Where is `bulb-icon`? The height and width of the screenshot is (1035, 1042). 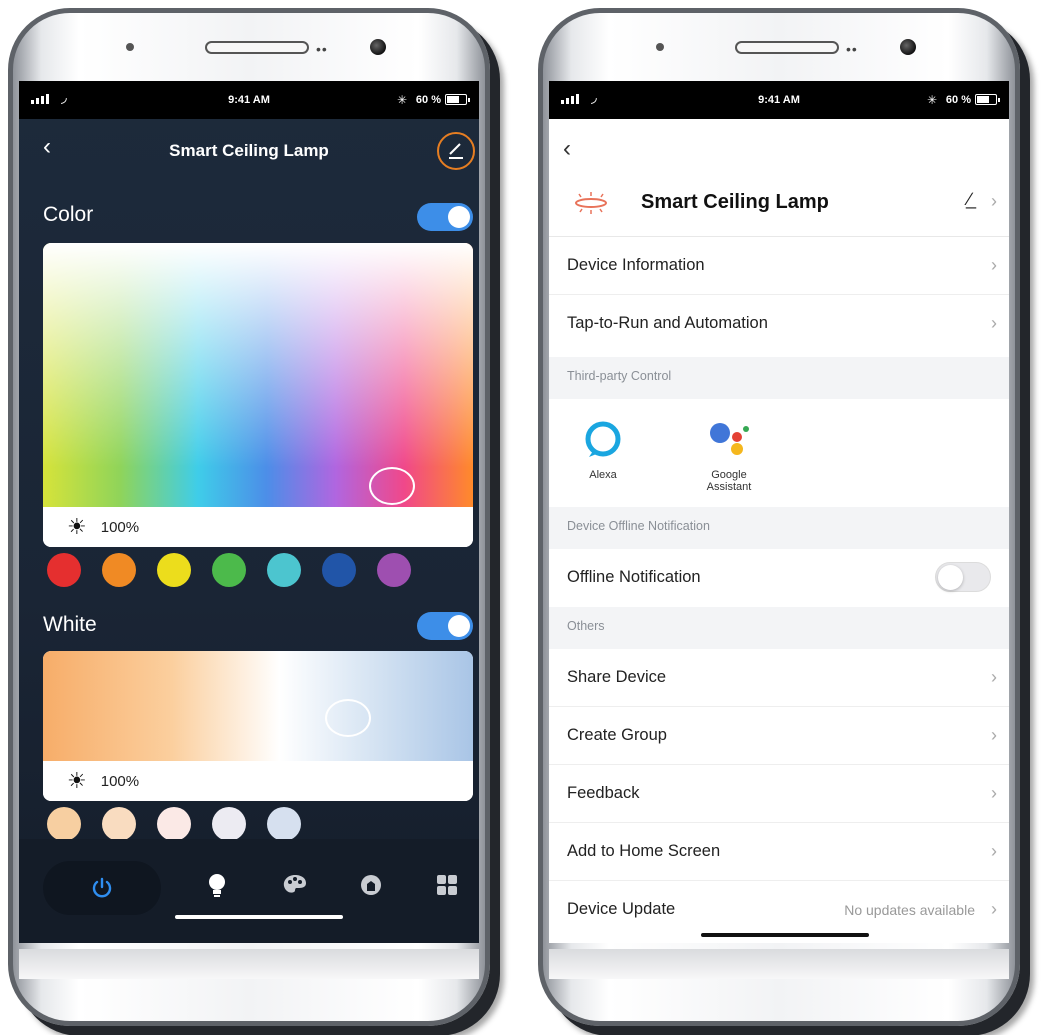 bulb-icon is located at coordinates (217, 885).